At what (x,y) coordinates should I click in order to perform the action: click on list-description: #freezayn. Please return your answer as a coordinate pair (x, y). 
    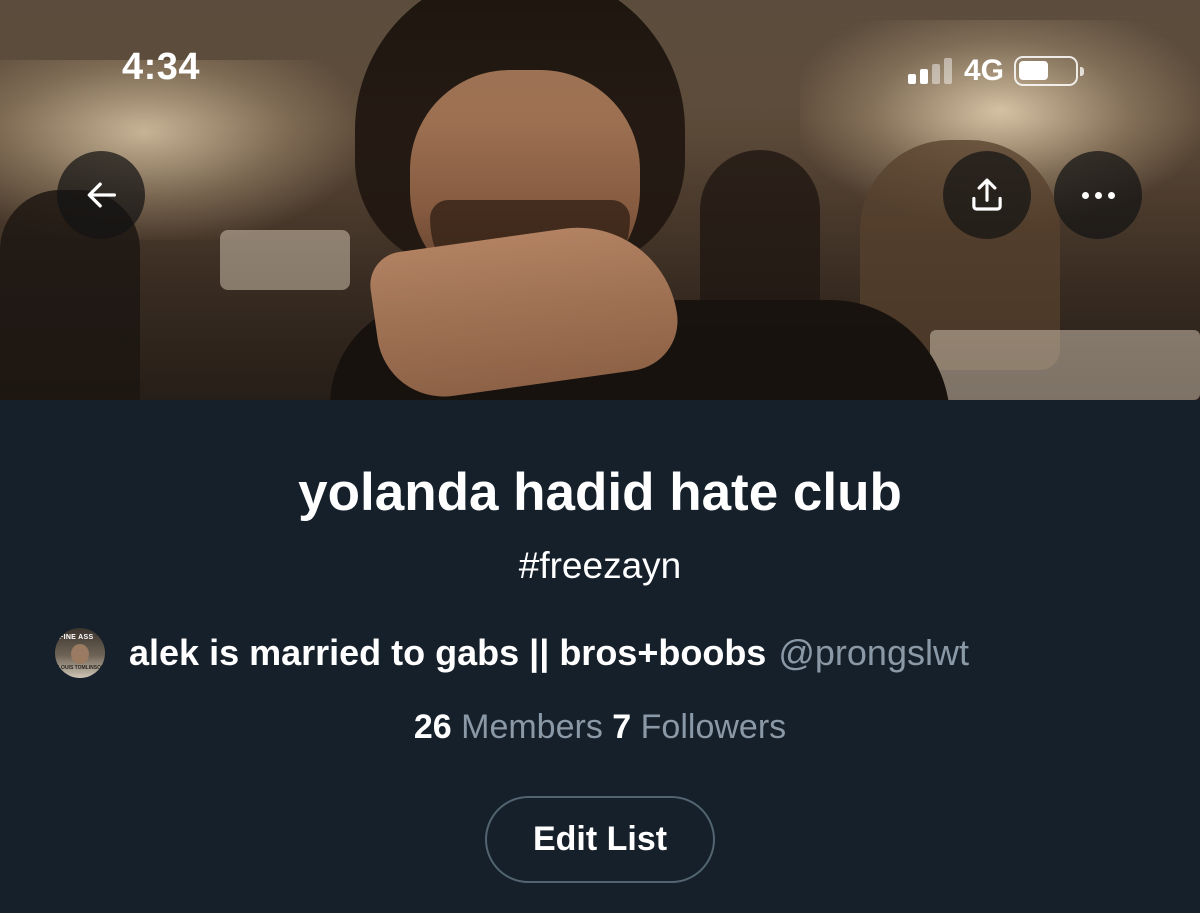
    Looking at the image, I should click on (600, 565).